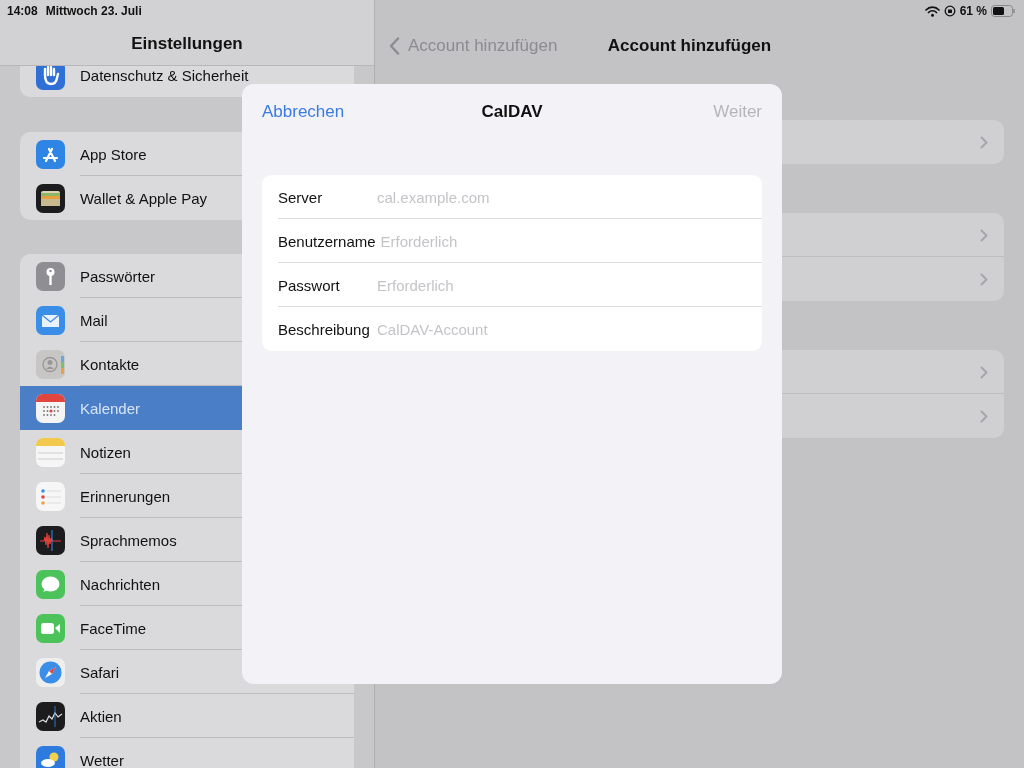 Image resolution: width=1024 pixels, height=768 pixels. Describe the element at coordinates (327, 241) in the screenshot. I see `field-label: Benutzername` at that location.